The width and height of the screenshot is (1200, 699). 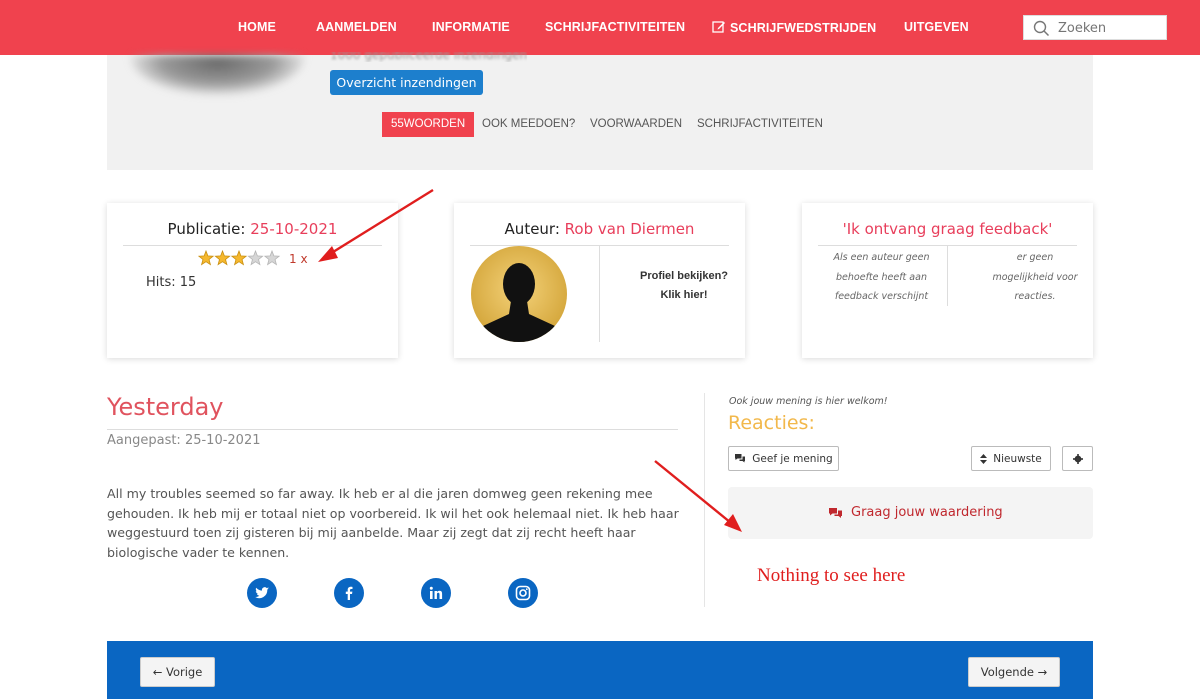 I want to click on footer-navigation, so click(x=600, y=670).